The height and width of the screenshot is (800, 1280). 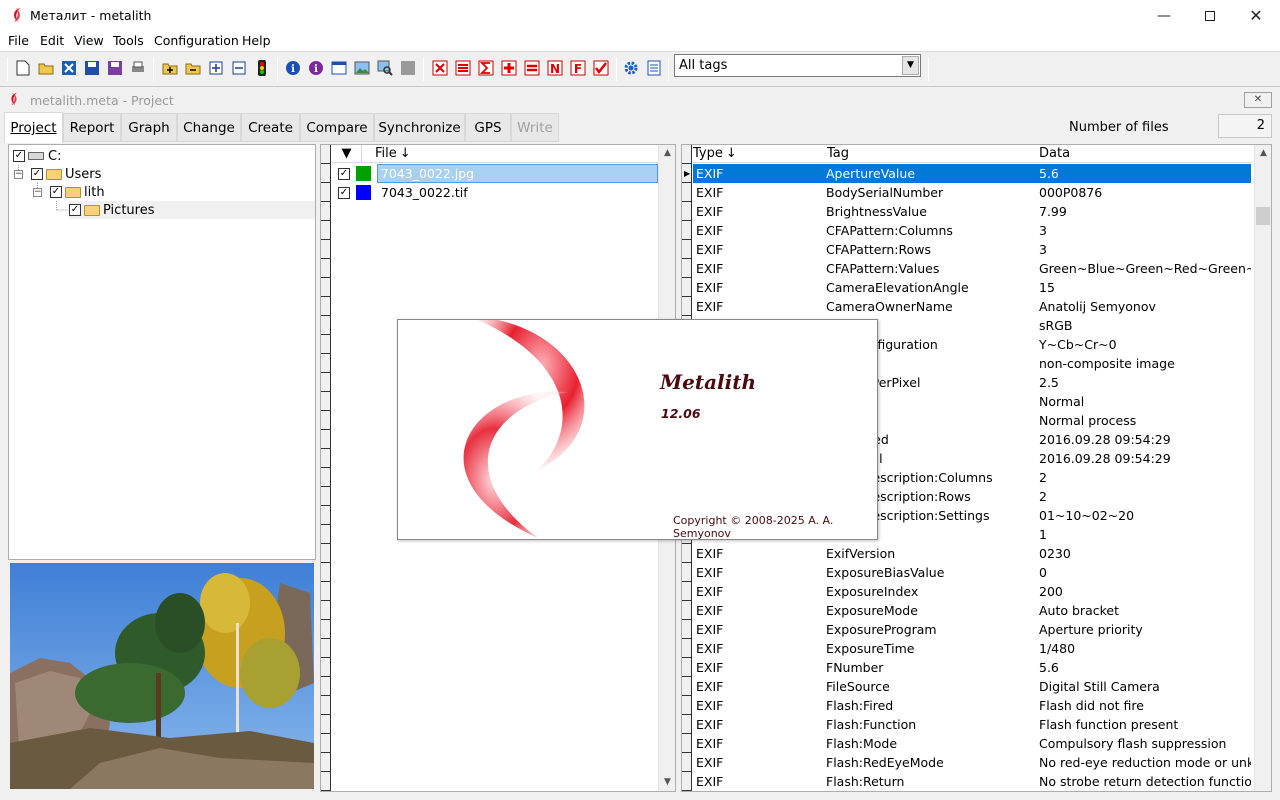 I want to click on filter-dropdown-icon: ▼, so click(x=347, y=154).